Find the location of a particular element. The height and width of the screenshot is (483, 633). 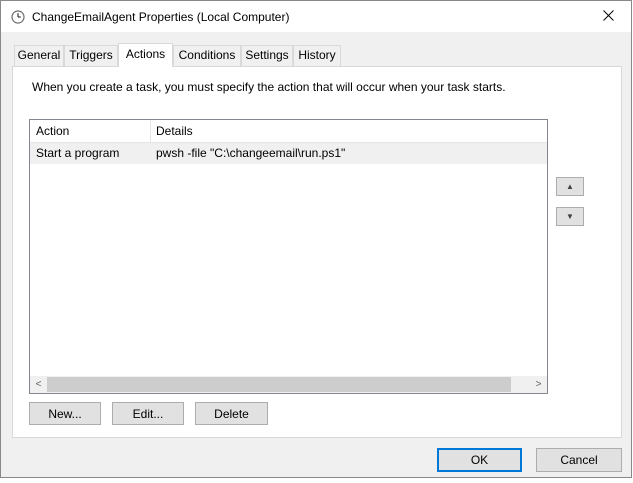

column-divider is located at coordinates (150, 131).